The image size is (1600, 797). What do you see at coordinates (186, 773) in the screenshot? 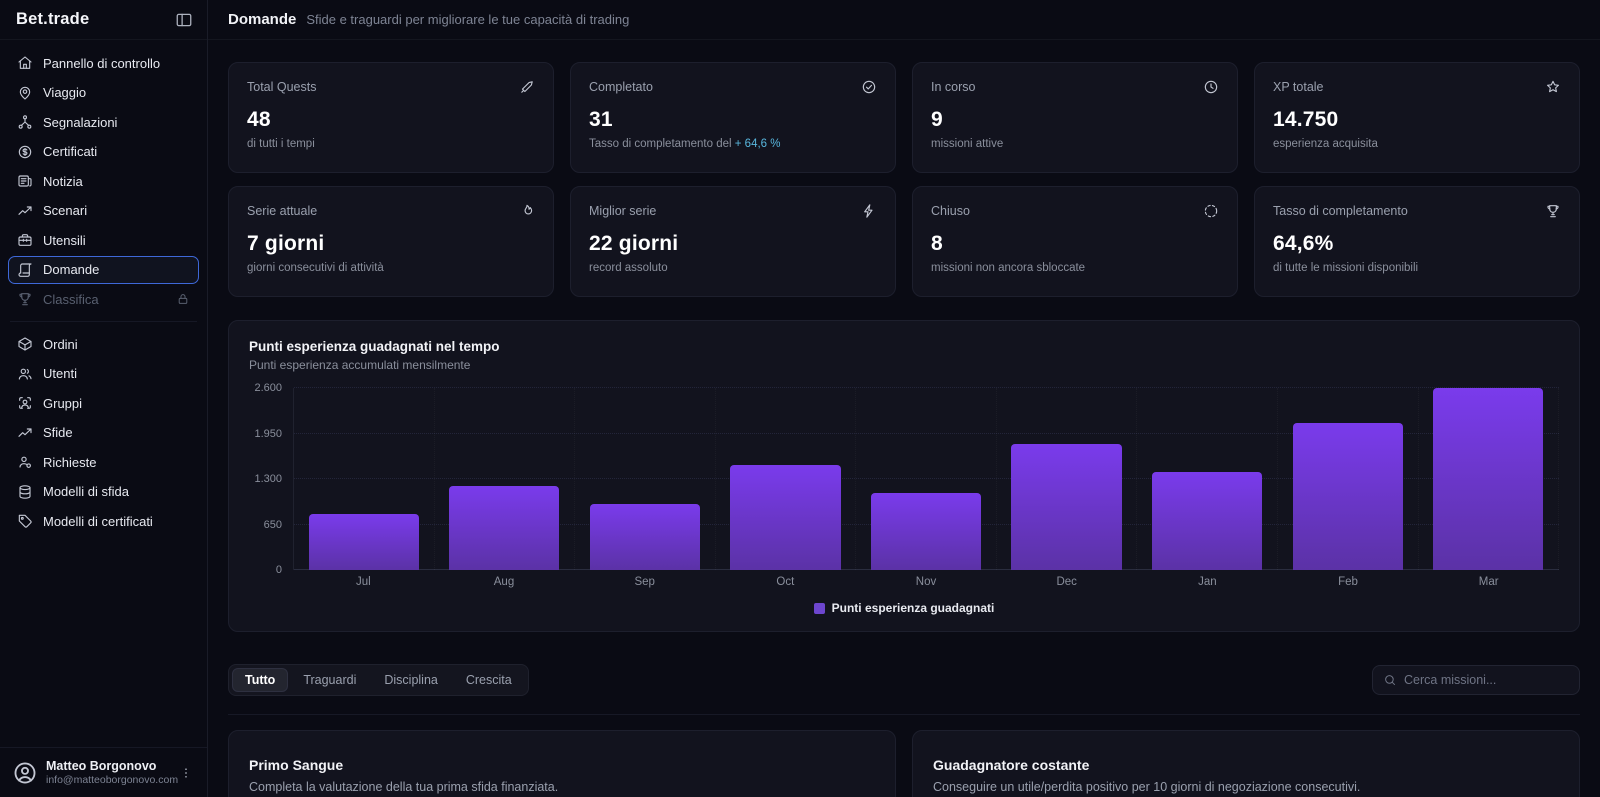
I see `user-more-button` at bounding box center [186, 773].